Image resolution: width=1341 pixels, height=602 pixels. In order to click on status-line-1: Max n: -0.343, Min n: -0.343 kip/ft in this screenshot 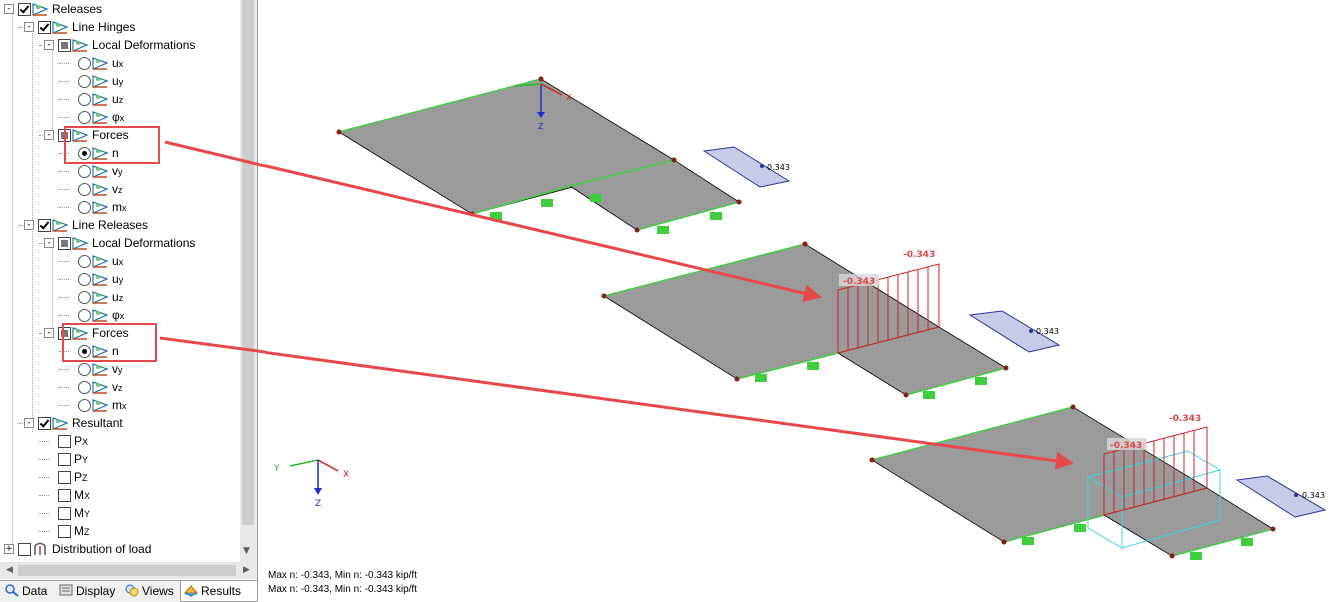, I will do `click(342, 575)`.